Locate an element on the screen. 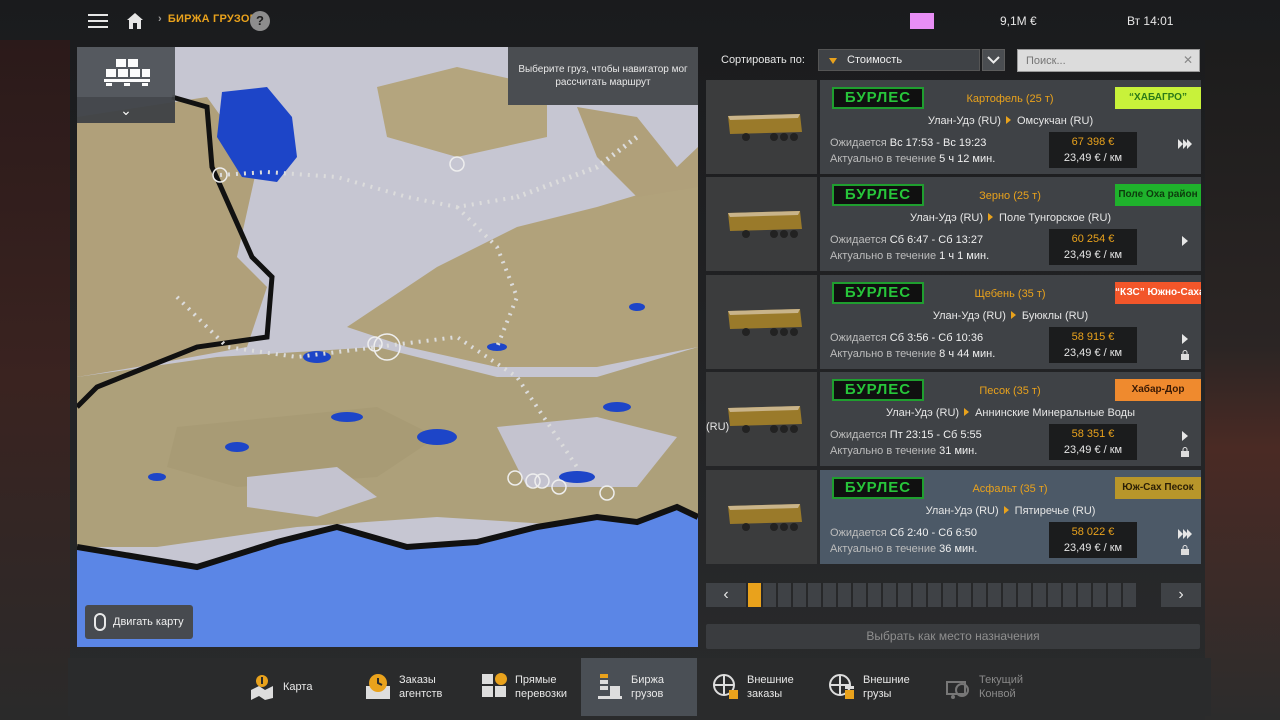  valid-label: Актуально в течение is located at coordinates (883, 354).